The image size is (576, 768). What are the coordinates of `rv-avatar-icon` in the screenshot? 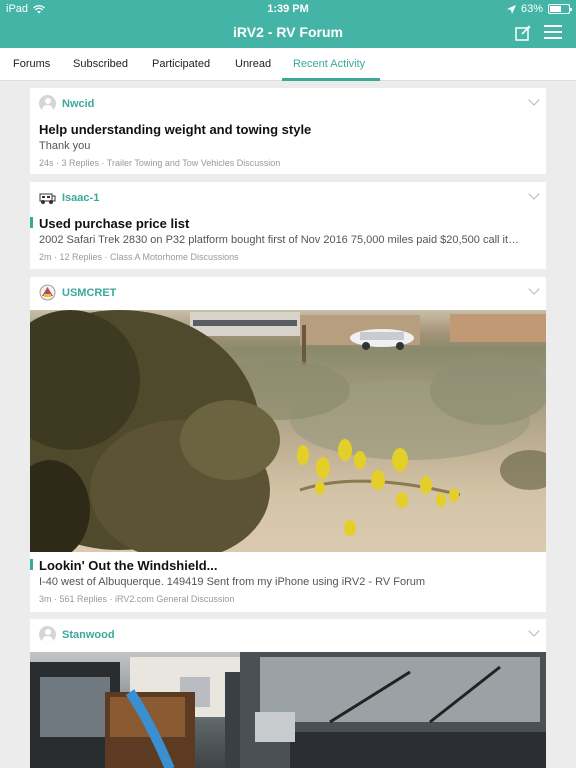 It's located at (47, 198).